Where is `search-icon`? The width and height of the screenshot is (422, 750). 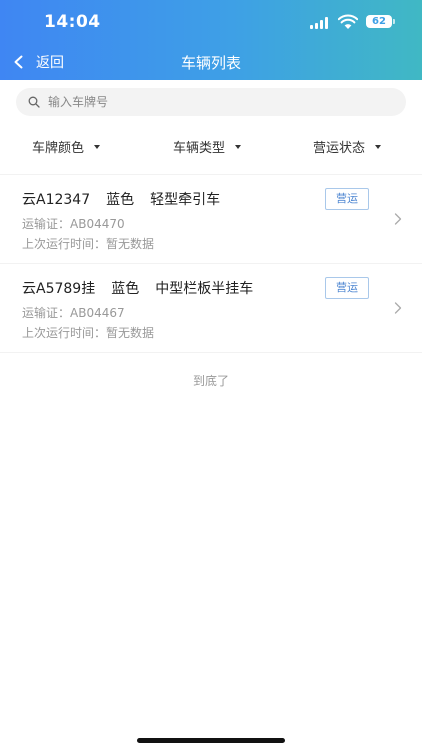 search-icon is located at coordinates (34, 102).